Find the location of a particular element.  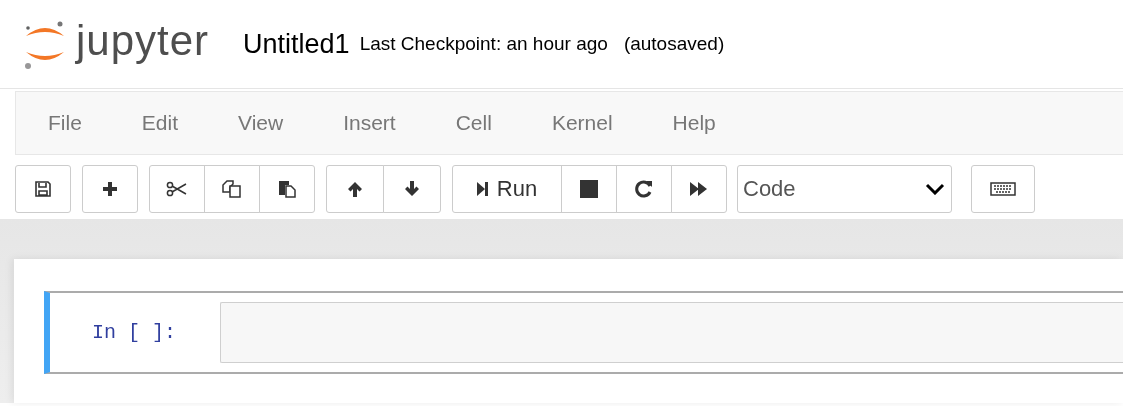

menu-item: Insert is located at coordinates (369, 123).